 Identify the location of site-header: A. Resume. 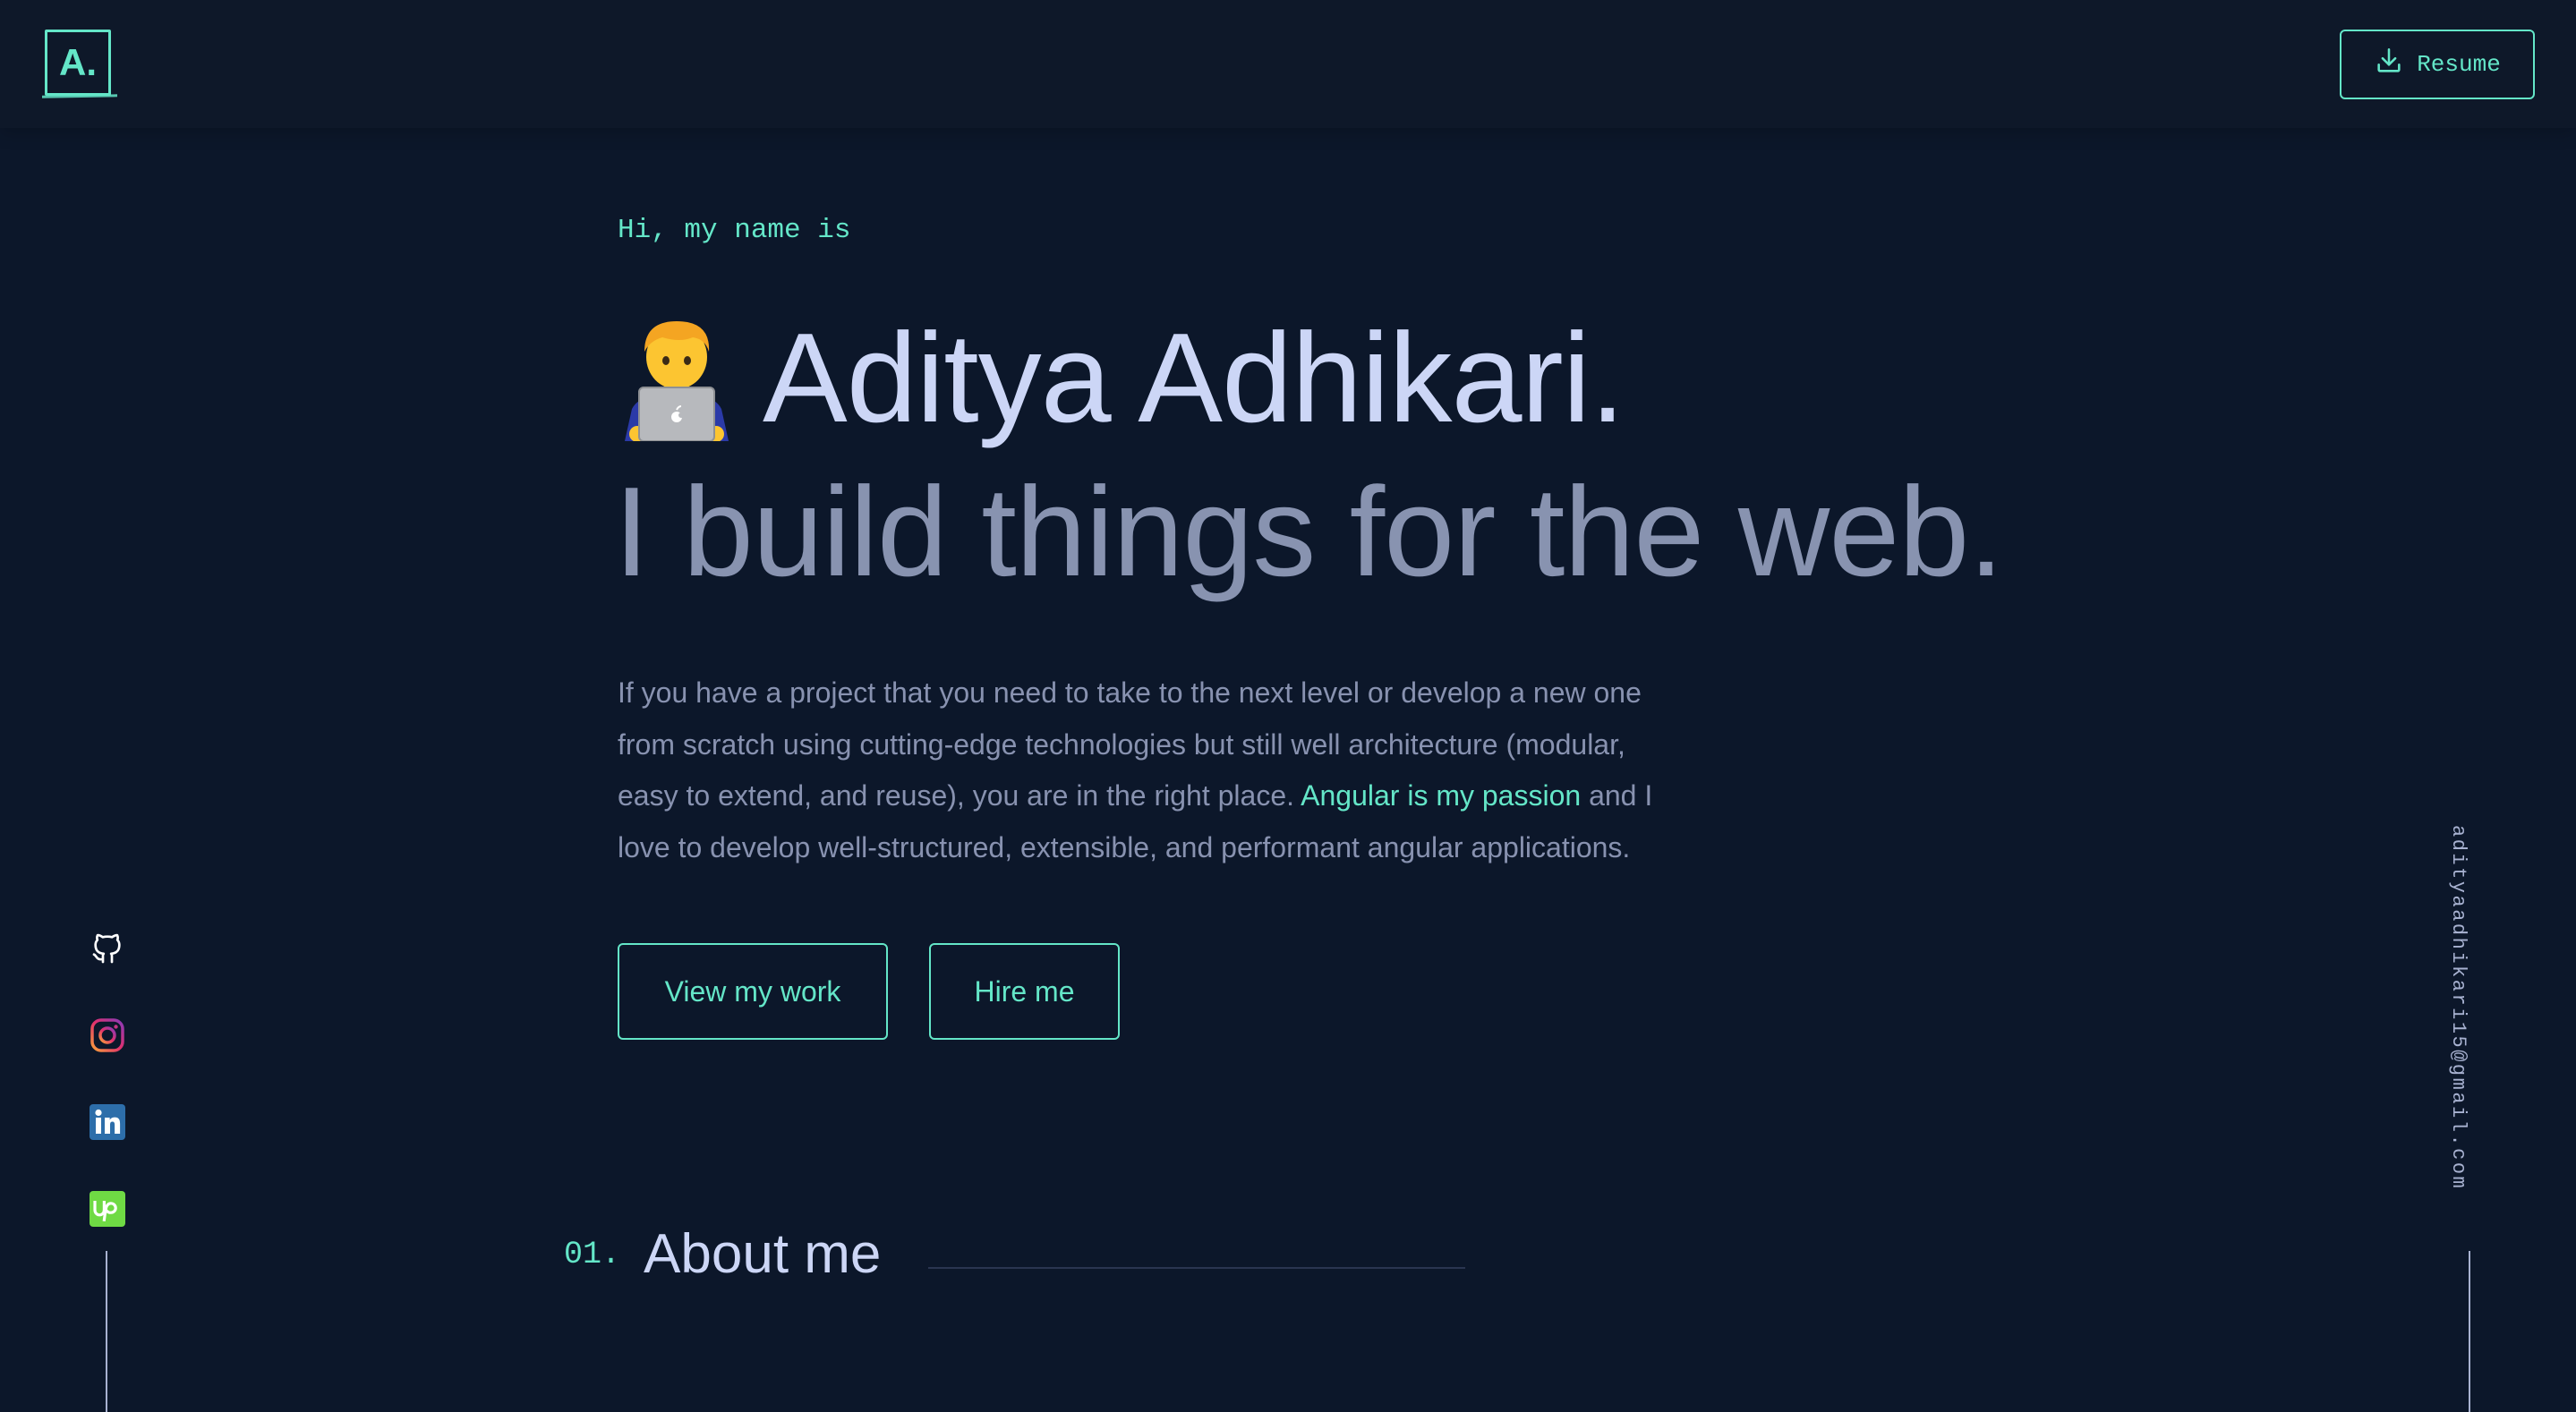
(1288, 64).